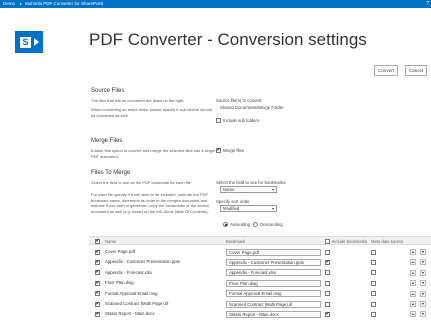  What do you see at coordinates (327, 241) in the screenshot?
I see `include-bookmarks-all-checkbox` at bounding box center [327, 241].